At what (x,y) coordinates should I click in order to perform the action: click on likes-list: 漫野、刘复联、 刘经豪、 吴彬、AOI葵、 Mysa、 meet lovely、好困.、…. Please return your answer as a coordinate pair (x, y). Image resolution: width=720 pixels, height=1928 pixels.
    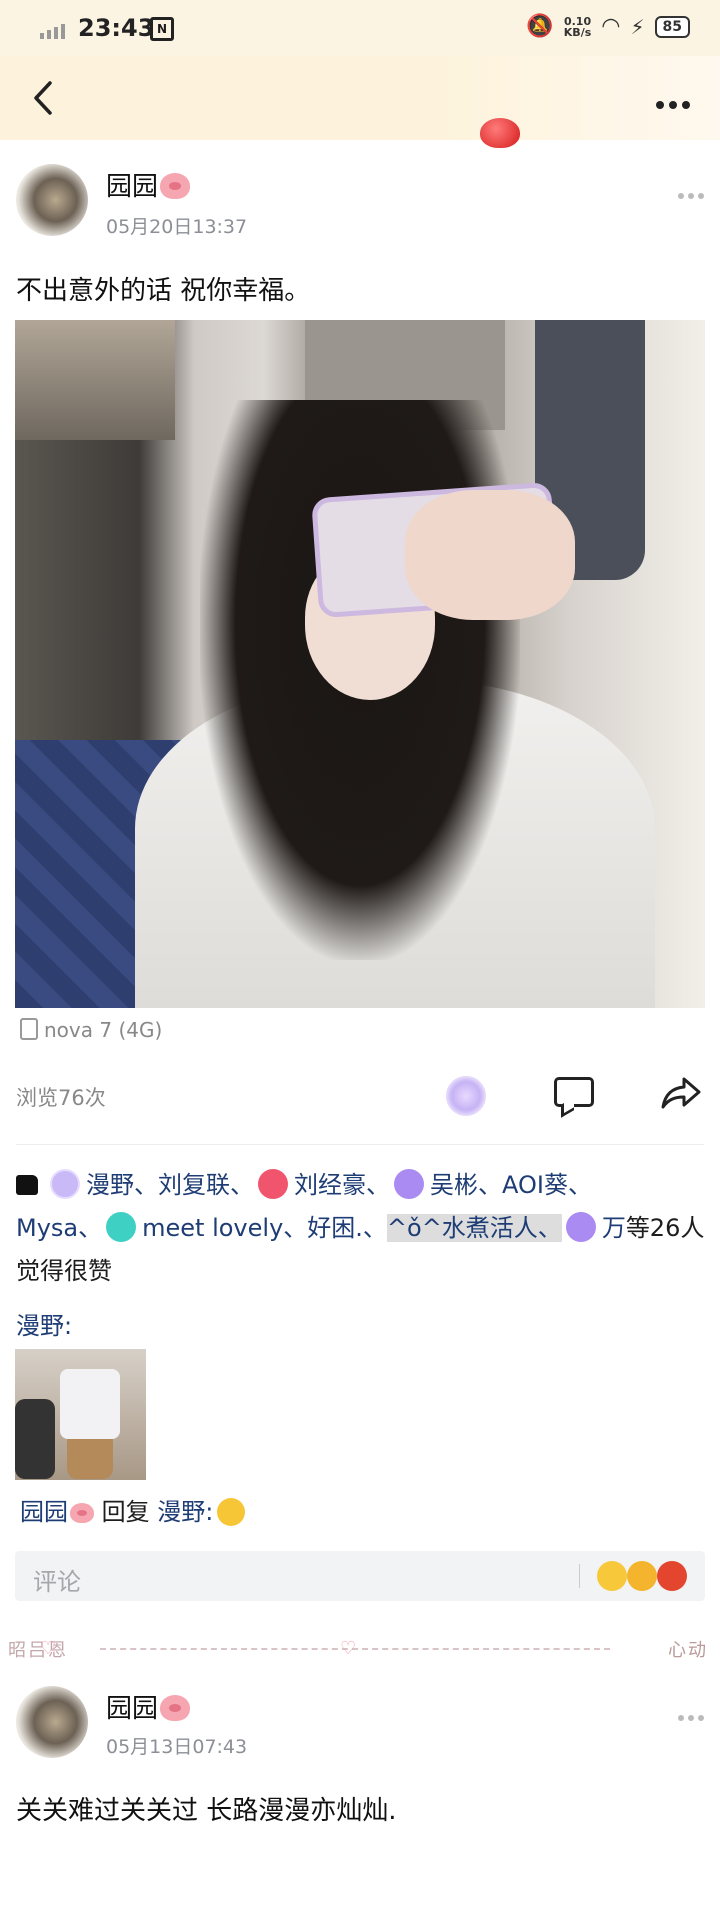
    Looking at the image, I should click on (361, 1228).